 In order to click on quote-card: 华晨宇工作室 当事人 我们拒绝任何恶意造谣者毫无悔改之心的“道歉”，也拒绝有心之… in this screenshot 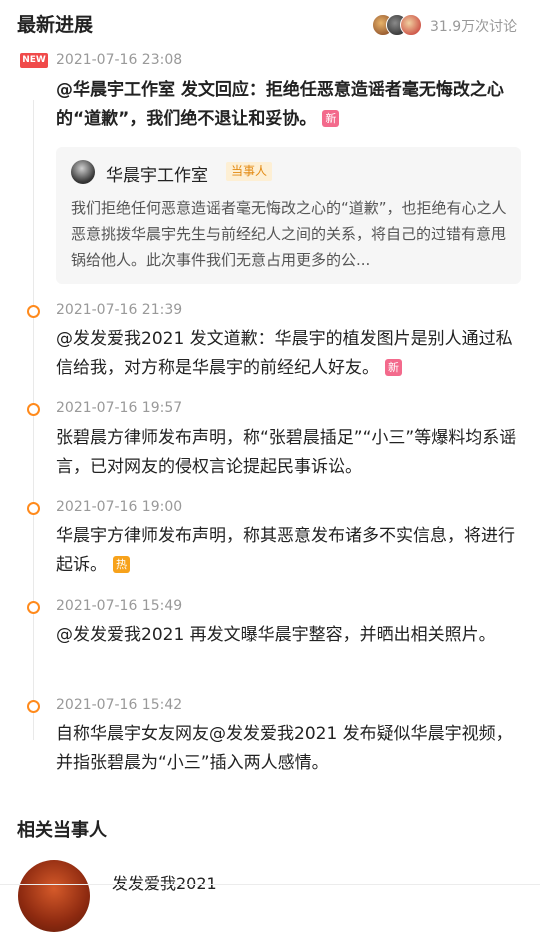, I will do `click(288, 215)`.